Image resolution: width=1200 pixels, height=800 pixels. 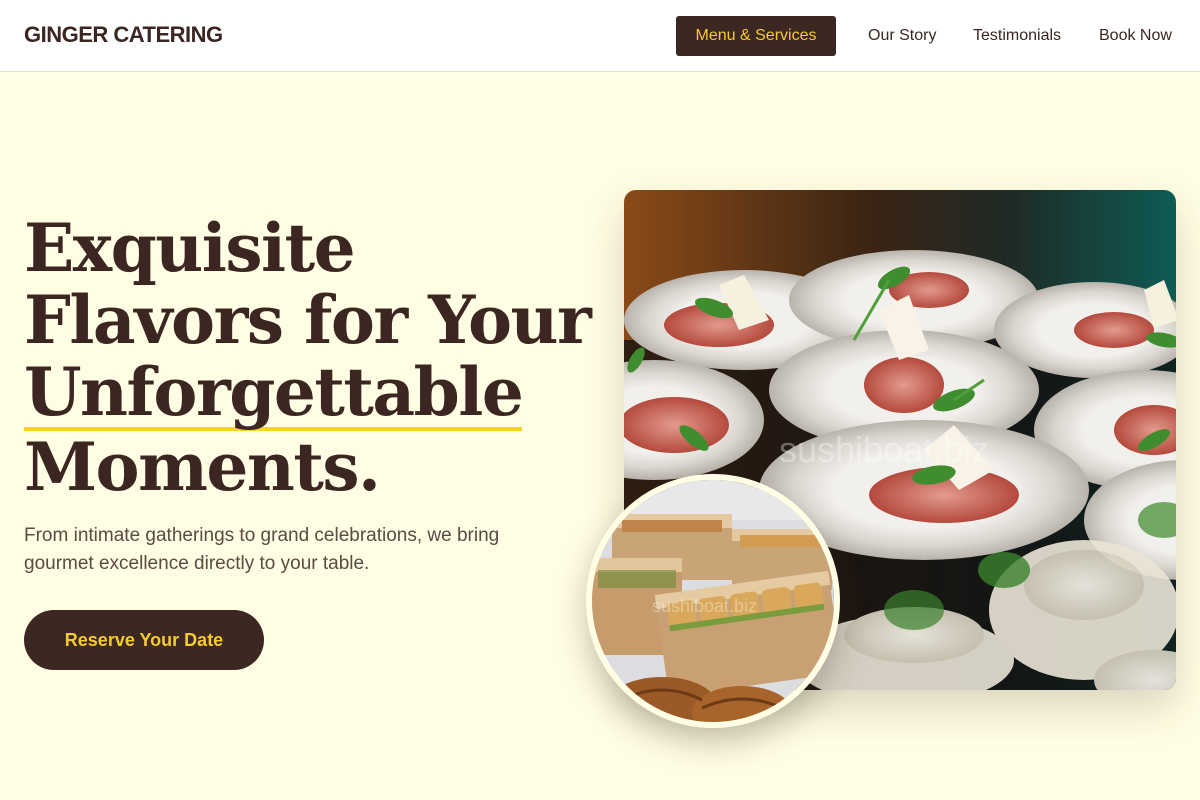 I want to click on nav-menu-services: Menu & Services, so click(x=756, y=36).